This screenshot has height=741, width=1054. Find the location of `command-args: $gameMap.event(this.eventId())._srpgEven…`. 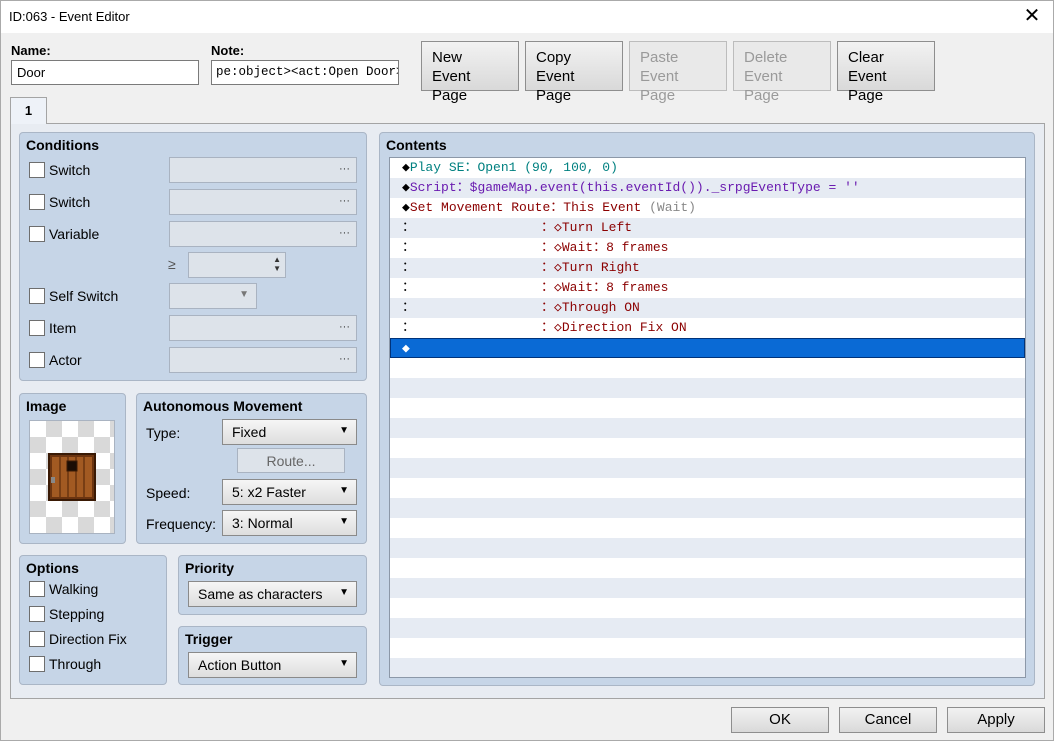

command-args: $gameMap.event(this.eventId())._srpgEven… is located at coordinates (664, 187).